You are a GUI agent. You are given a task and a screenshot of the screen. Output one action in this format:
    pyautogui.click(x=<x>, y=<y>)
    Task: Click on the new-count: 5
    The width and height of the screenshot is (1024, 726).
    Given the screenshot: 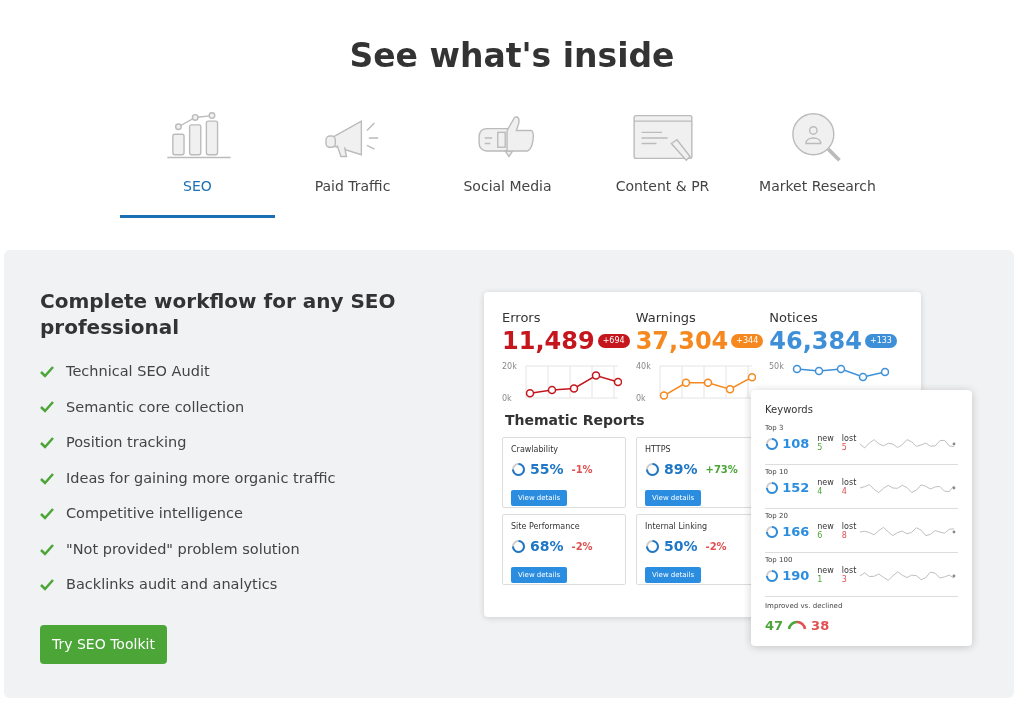 What is the action you would take?
    pyautogui.click(x=820, y=448)
    